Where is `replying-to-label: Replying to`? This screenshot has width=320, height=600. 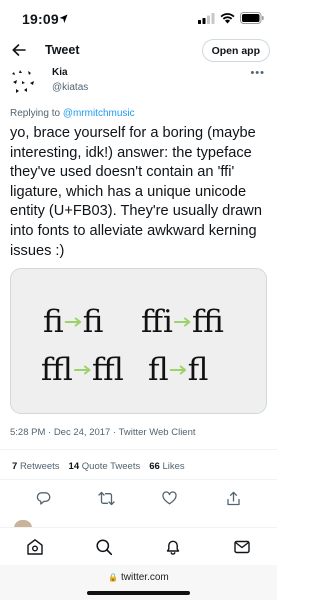
replying-to-label: Replying to is located at coordinates (36, 113).